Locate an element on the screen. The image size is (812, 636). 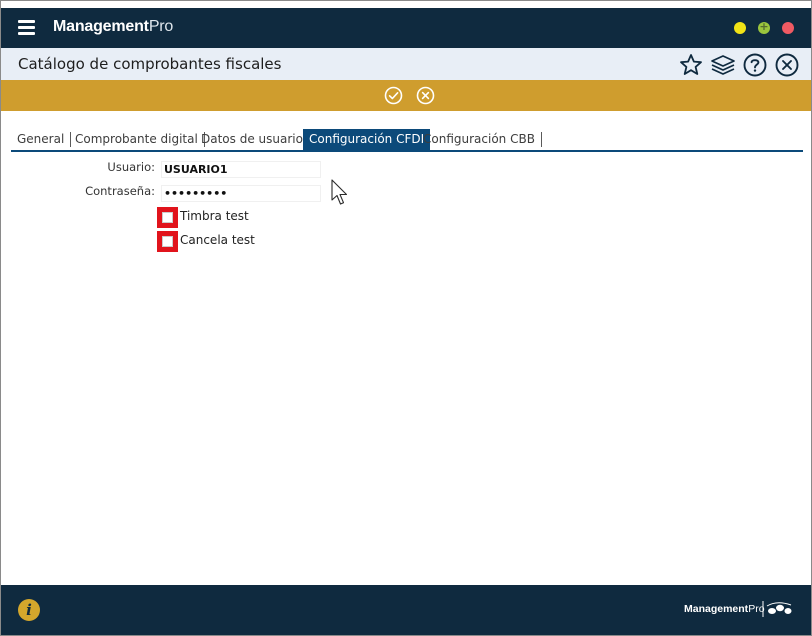
timbra-test-label: Timbra test is located at coordinates (214, 216).